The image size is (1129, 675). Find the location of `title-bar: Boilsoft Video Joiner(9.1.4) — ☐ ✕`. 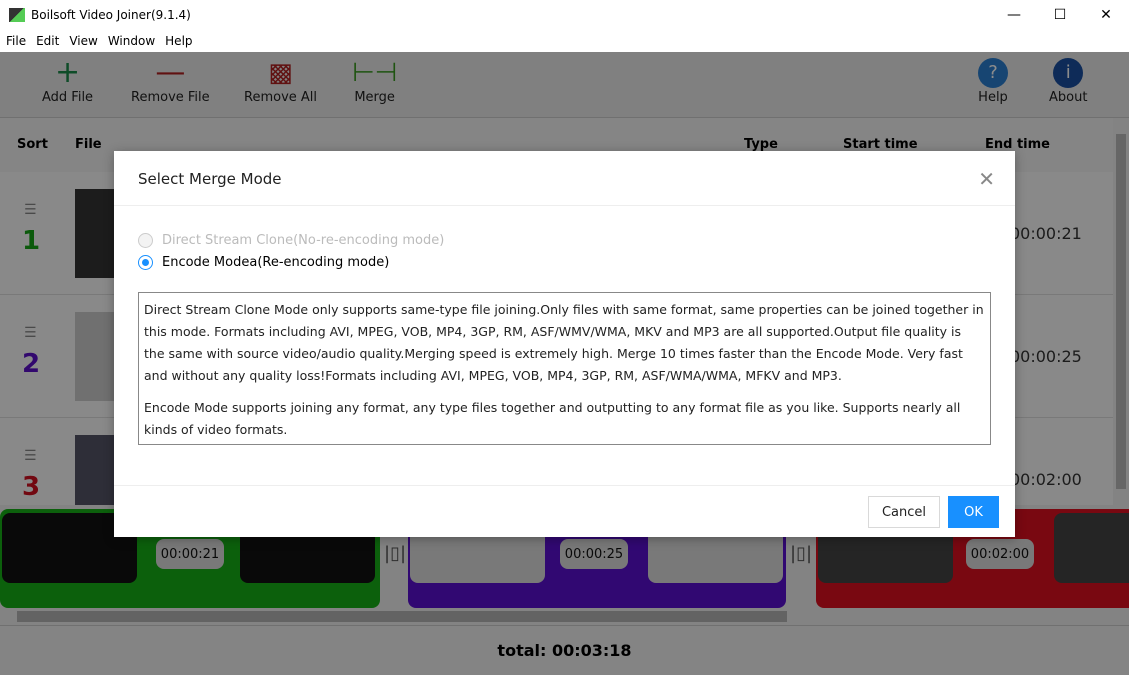

title-bar: Boilsoft Video Joiner(9.1.4) — ☐ ✕ is located at coordinates (564, 15).